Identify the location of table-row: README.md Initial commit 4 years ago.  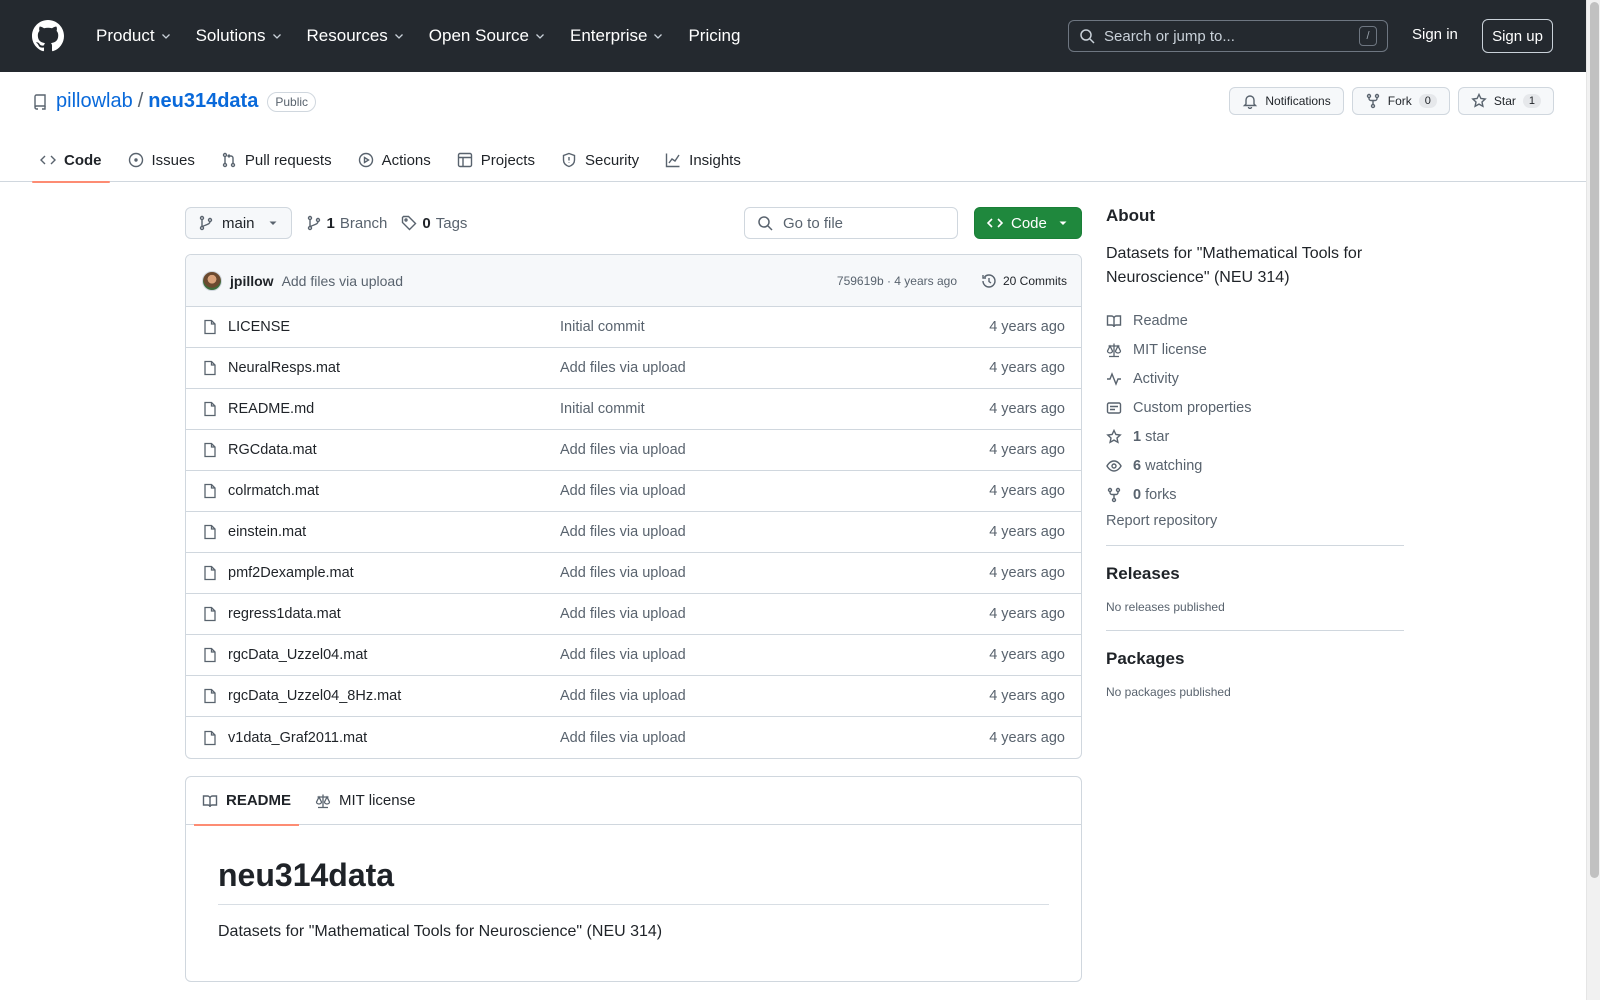
(633, 409).